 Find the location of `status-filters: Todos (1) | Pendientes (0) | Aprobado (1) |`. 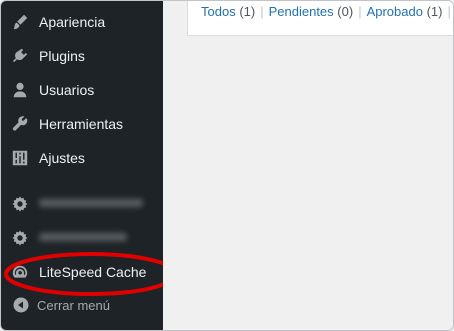

status-filters: Todos (1) | Pendientes (0) | Aprobado (1) | is located at coordinates (327, 11).